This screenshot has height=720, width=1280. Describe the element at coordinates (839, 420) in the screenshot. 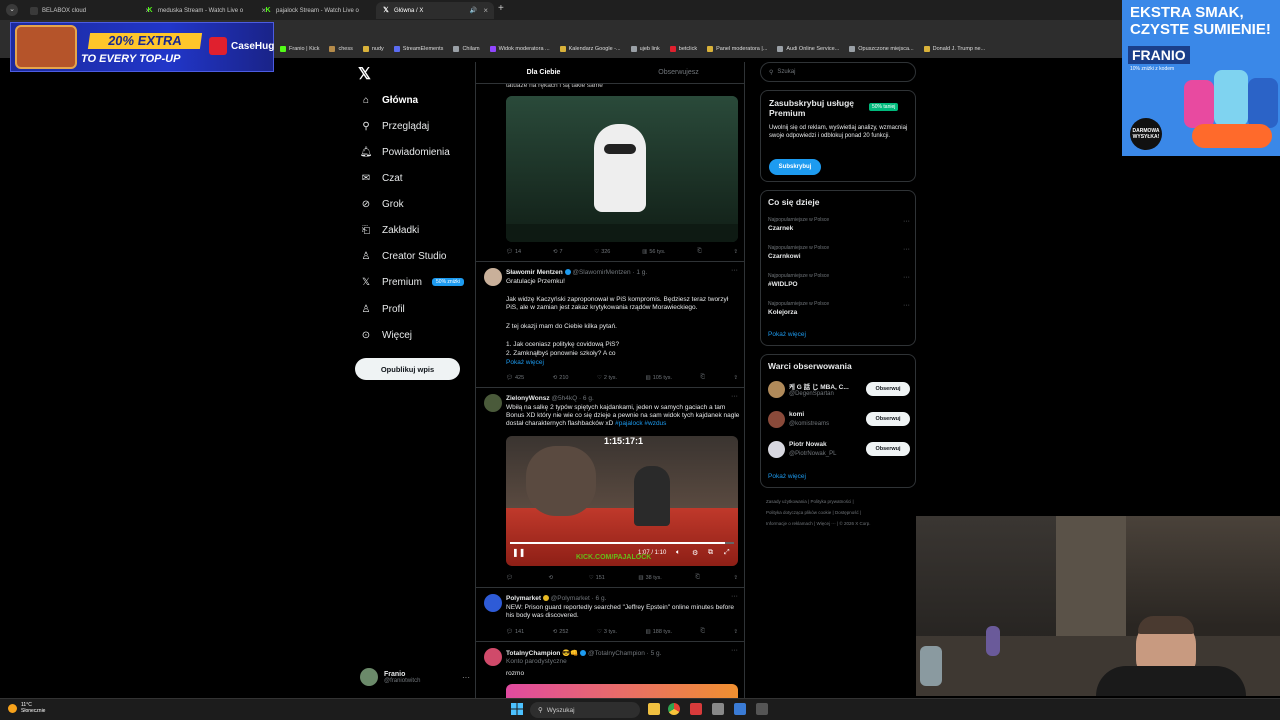

I see `follow-suggestion: komi @komistreams Obserwuj` at that location.